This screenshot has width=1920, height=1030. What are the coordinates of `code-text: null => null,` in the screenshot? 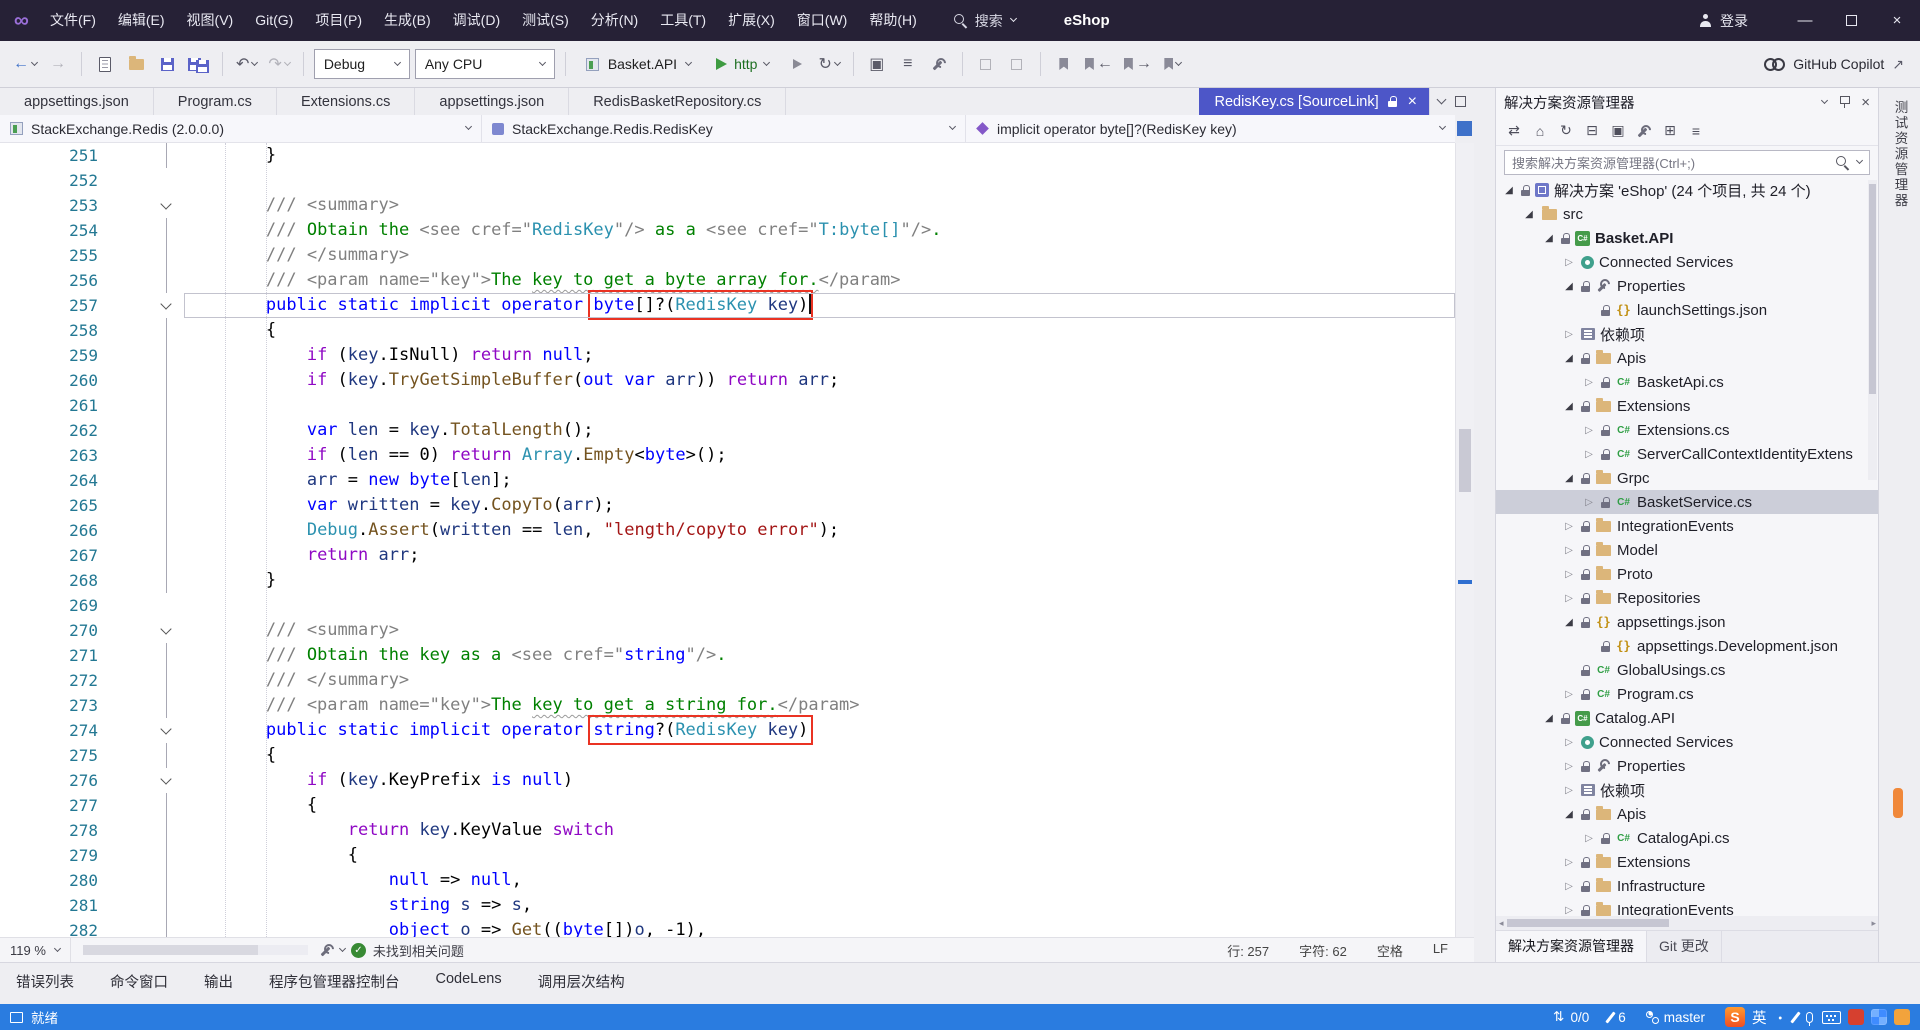 It's located at (819, 880).